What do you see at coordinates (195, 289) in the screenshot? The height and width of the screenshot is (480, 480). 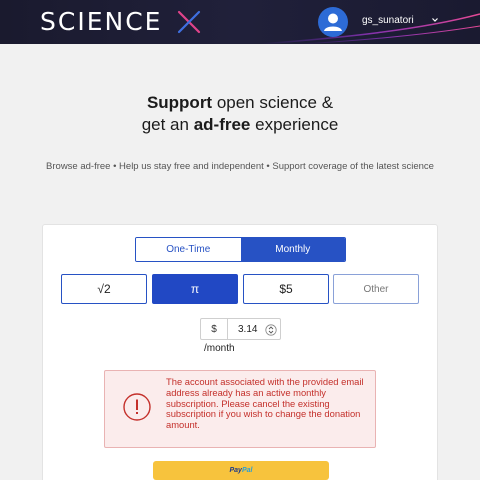 I see `amount-option-pi: π` at bounding box center [195, 289].